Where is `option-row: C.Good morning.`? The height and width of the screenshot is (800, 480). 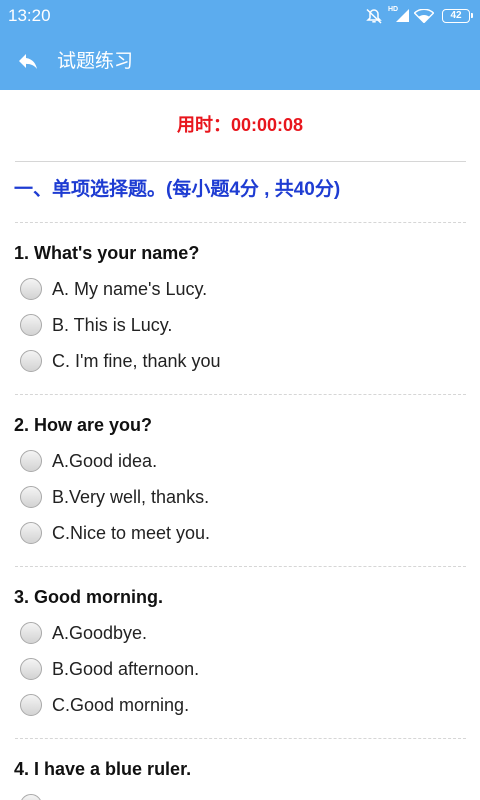 option-row: C.Good morning. is located at coordinates (240, 705).